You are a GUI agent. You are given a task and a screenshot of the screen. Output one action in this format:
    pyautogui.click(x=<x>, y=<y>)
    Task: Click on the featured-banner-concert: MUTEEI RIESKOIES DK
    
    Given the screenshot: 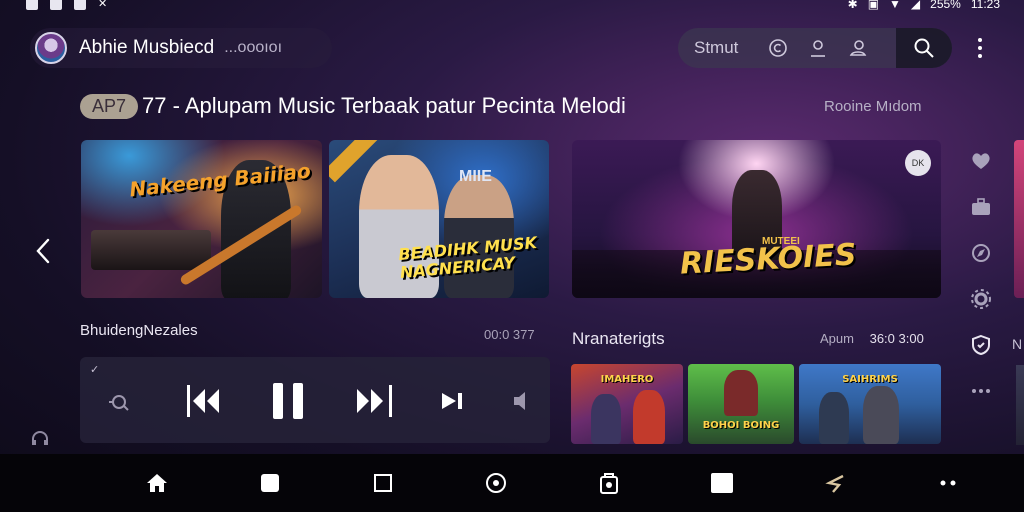 What is the action you would take?
    pyautogui.click(x=756, y=219)
    